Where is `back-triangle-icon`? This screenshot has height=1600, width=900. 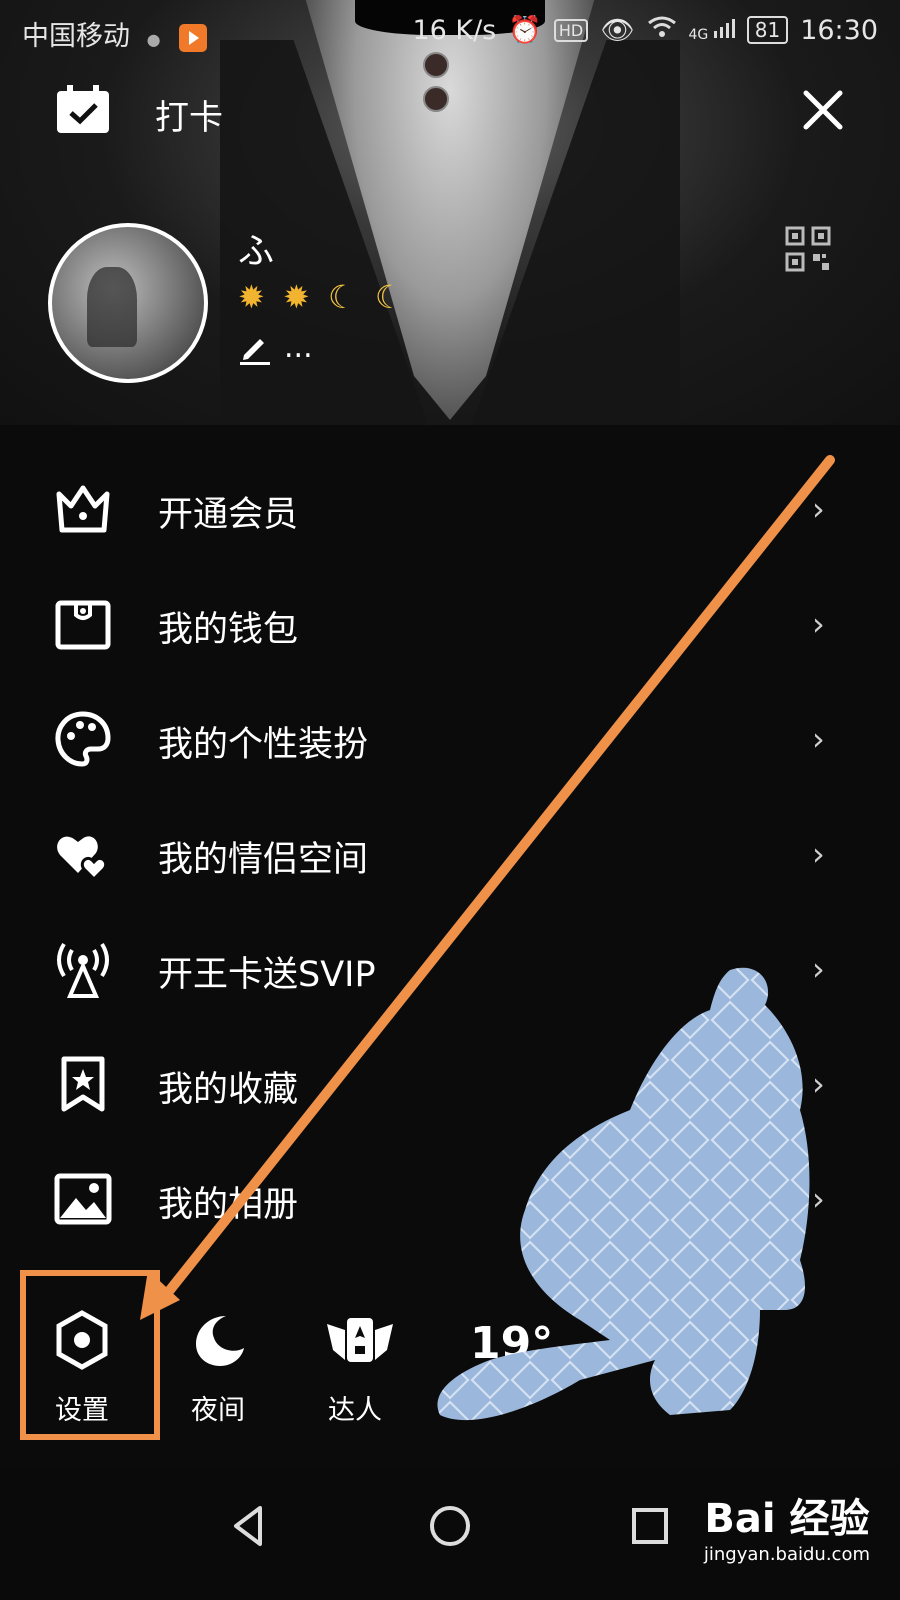
back-triangle-icon is located at coordinates (250, 1526).